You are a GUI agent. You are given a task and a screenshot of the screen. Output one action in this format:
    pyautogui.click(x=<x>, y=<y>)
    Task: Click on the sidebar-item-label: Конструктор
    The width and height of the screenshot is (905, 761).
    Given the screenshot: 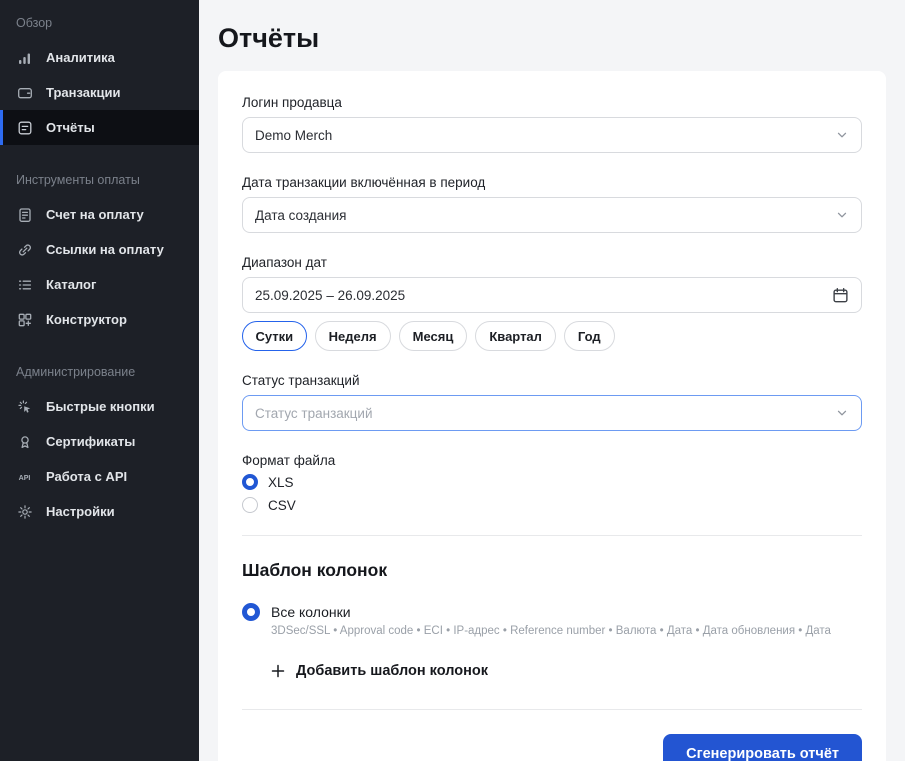 What is the action you would take?
    pyautogui.click(x=86, y=319)
    